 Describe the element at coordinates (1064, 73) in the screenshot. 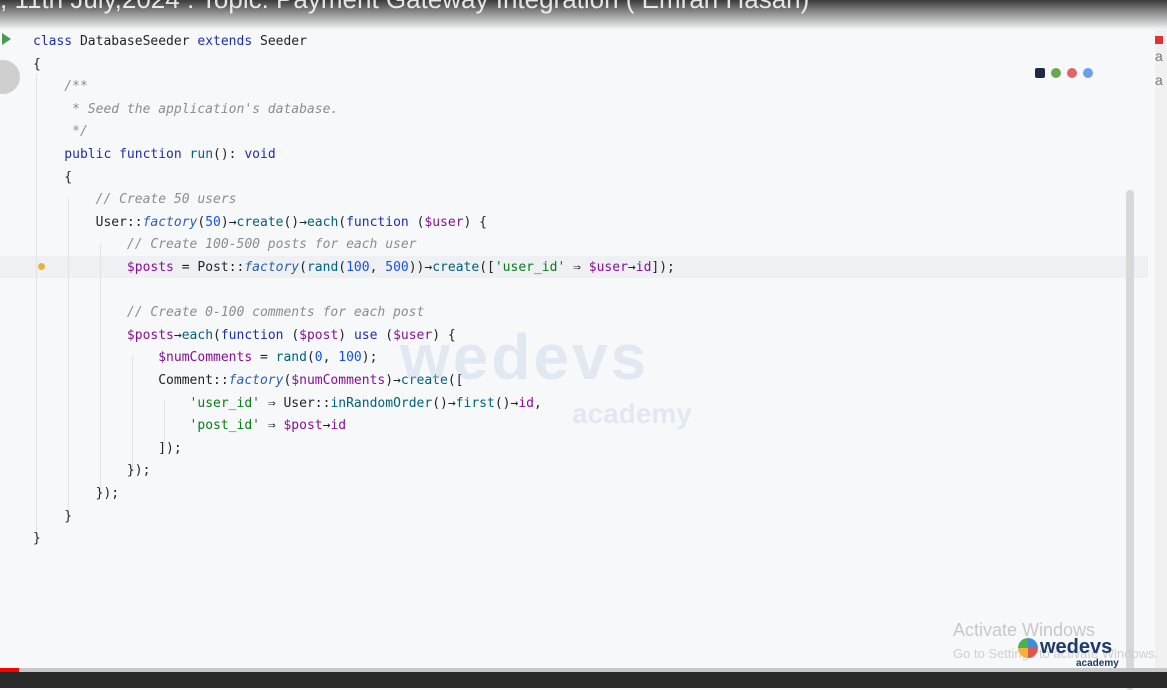

I see `browser-preview-icons` at that location.